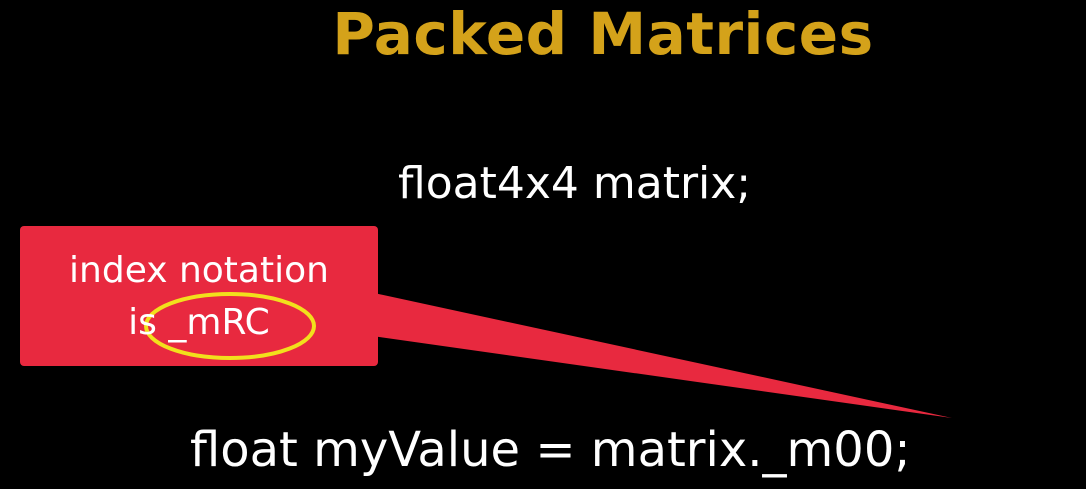  What do you see at coordinates (550, 450) in the screenshot?
I see `code-line-access: float myValue = matrix._m00;` at bounding box center [550, 450].